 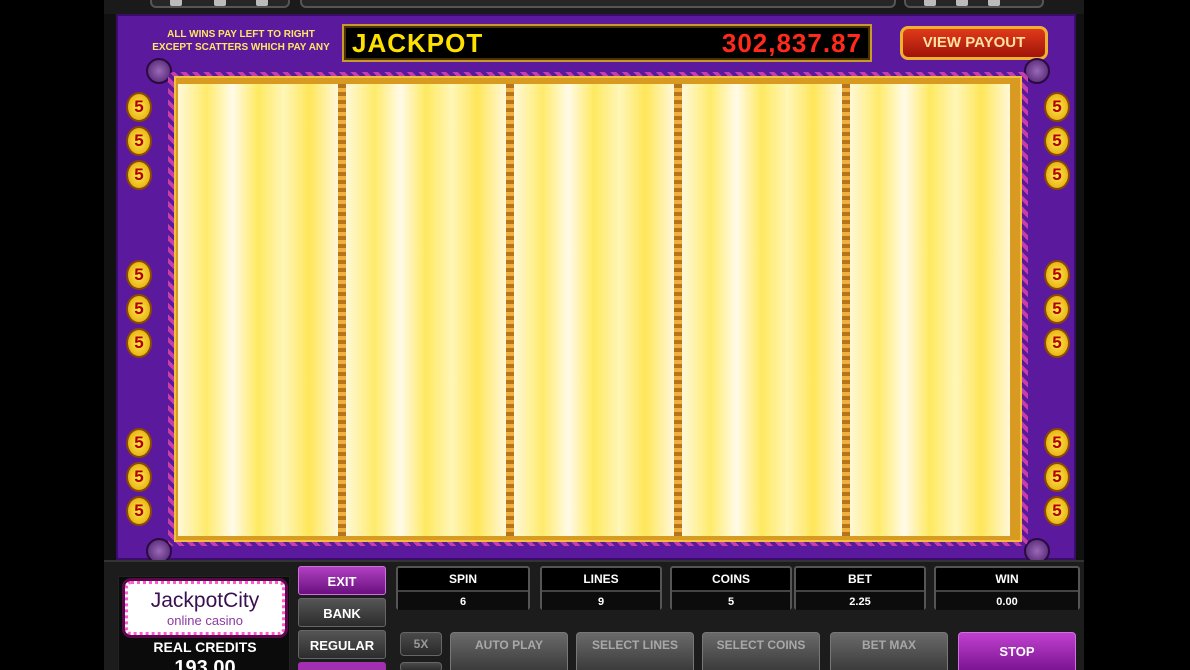 What do you see at coordinates (635, 651) in the screenshot?
I see `select-lines-button: SELECT LINES` at bounding box center [635, 651].